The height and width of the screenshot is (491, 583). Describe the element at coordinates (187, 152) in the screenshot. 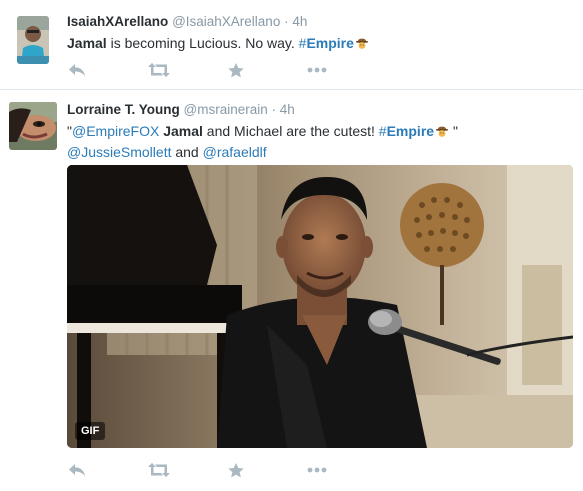

I see `conjunction: and` at that location.